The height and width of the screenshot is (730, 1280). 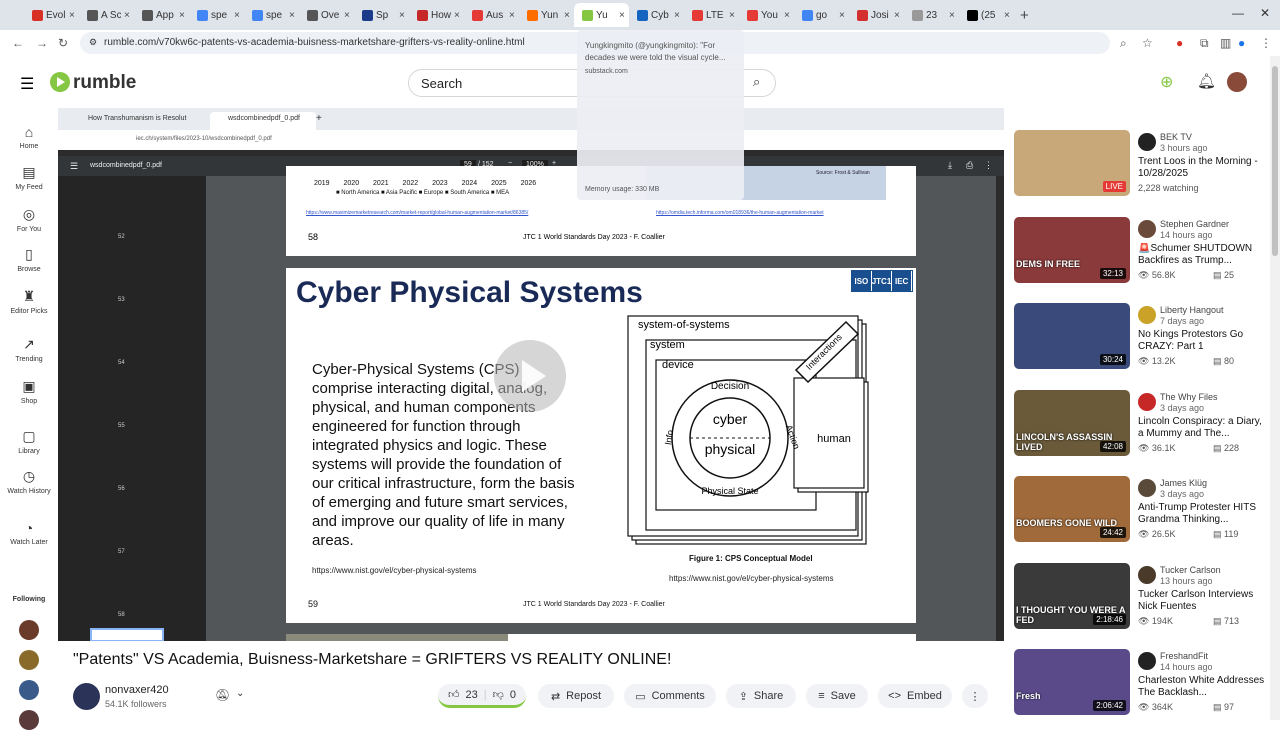 I want to click on channel-name: Tucker Carlson, so click(x=1190, y=570).